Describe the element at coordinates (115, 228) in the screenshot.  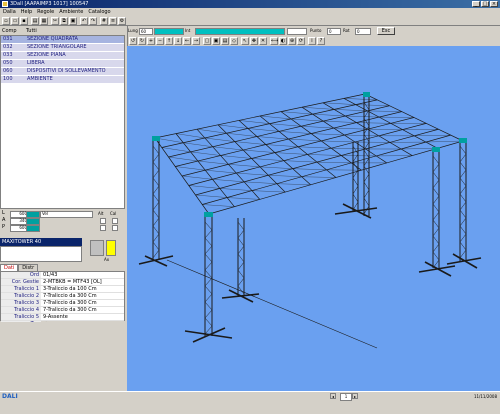
I see `cal-checkbox` at that location.